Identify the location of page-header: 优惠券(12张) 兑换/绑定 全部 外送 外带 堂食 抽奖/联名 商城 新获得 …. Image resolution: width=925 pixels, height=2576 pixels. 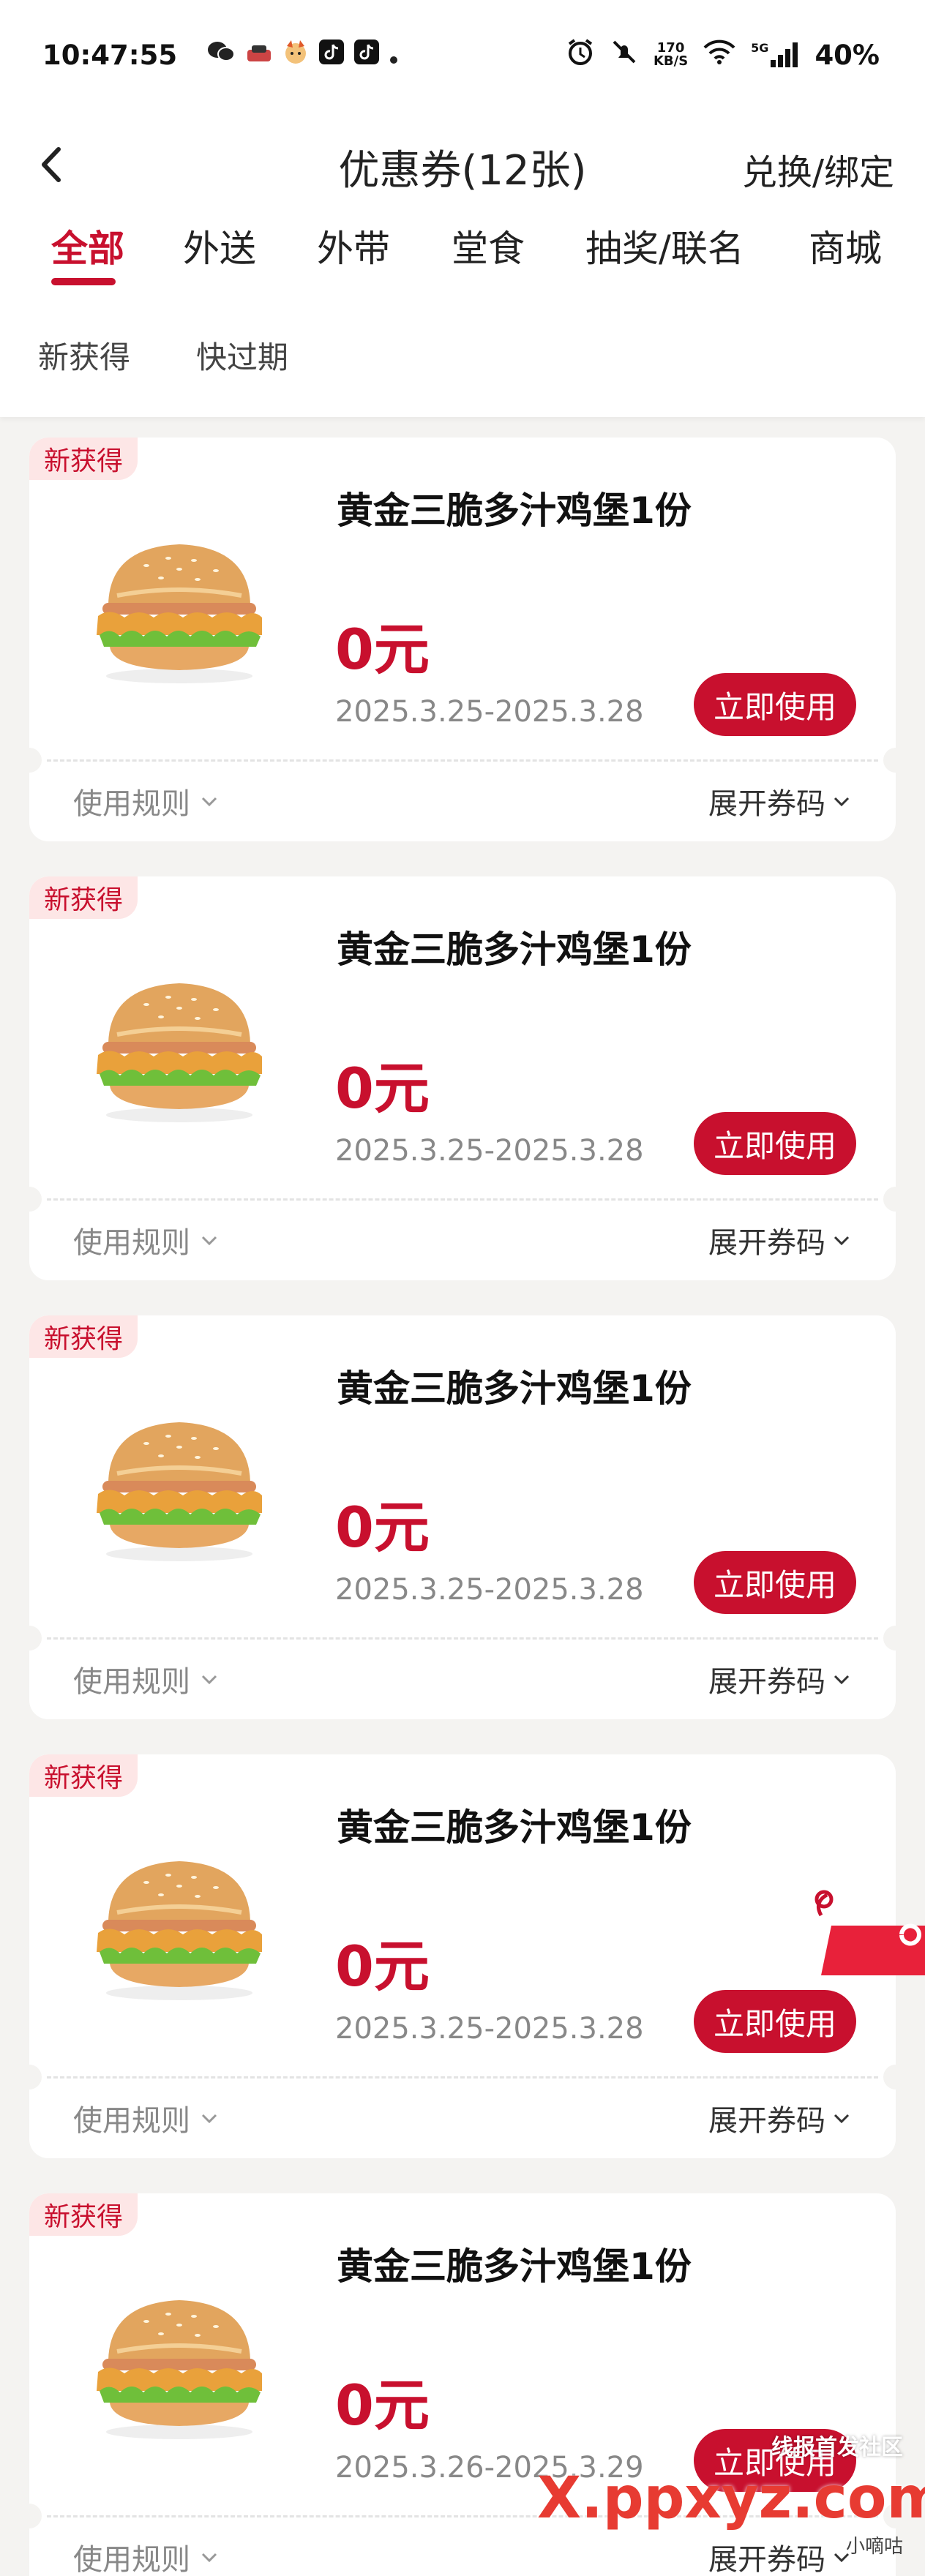
(462, 263).